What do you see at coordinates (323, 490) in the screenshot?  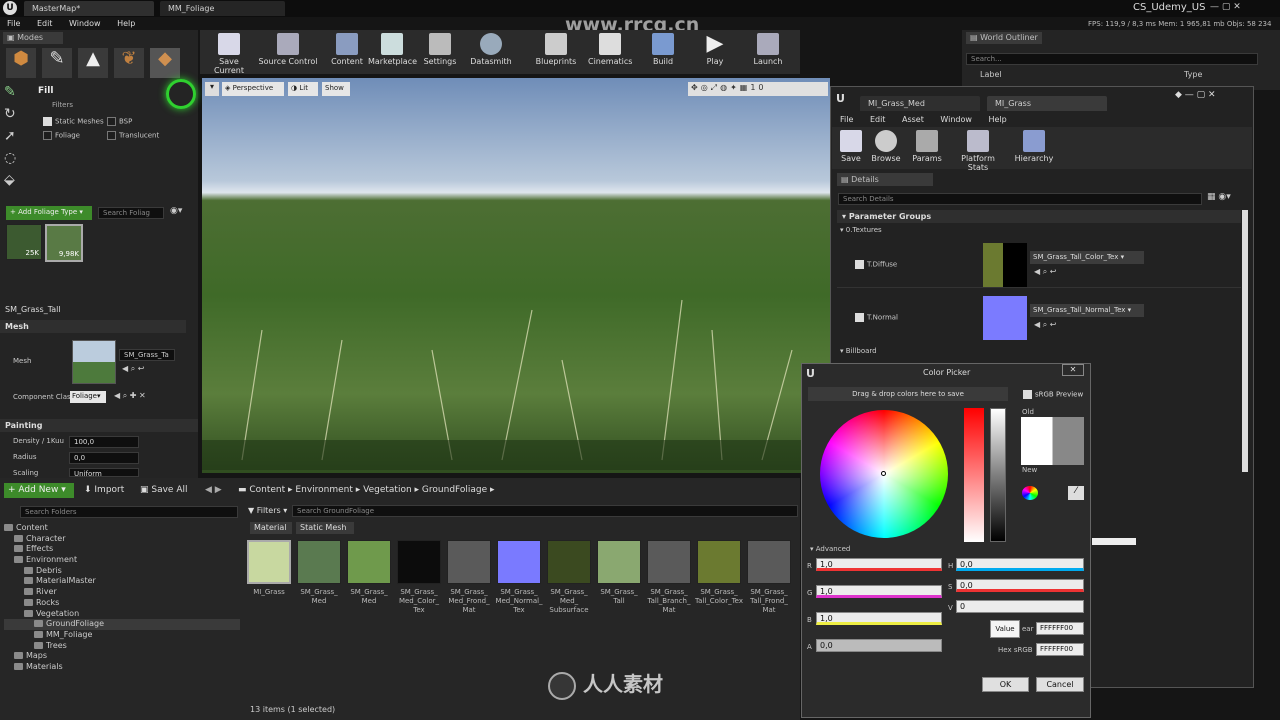 I see `breadcrumb-environment: Environment` at bounding box center [323, 490].